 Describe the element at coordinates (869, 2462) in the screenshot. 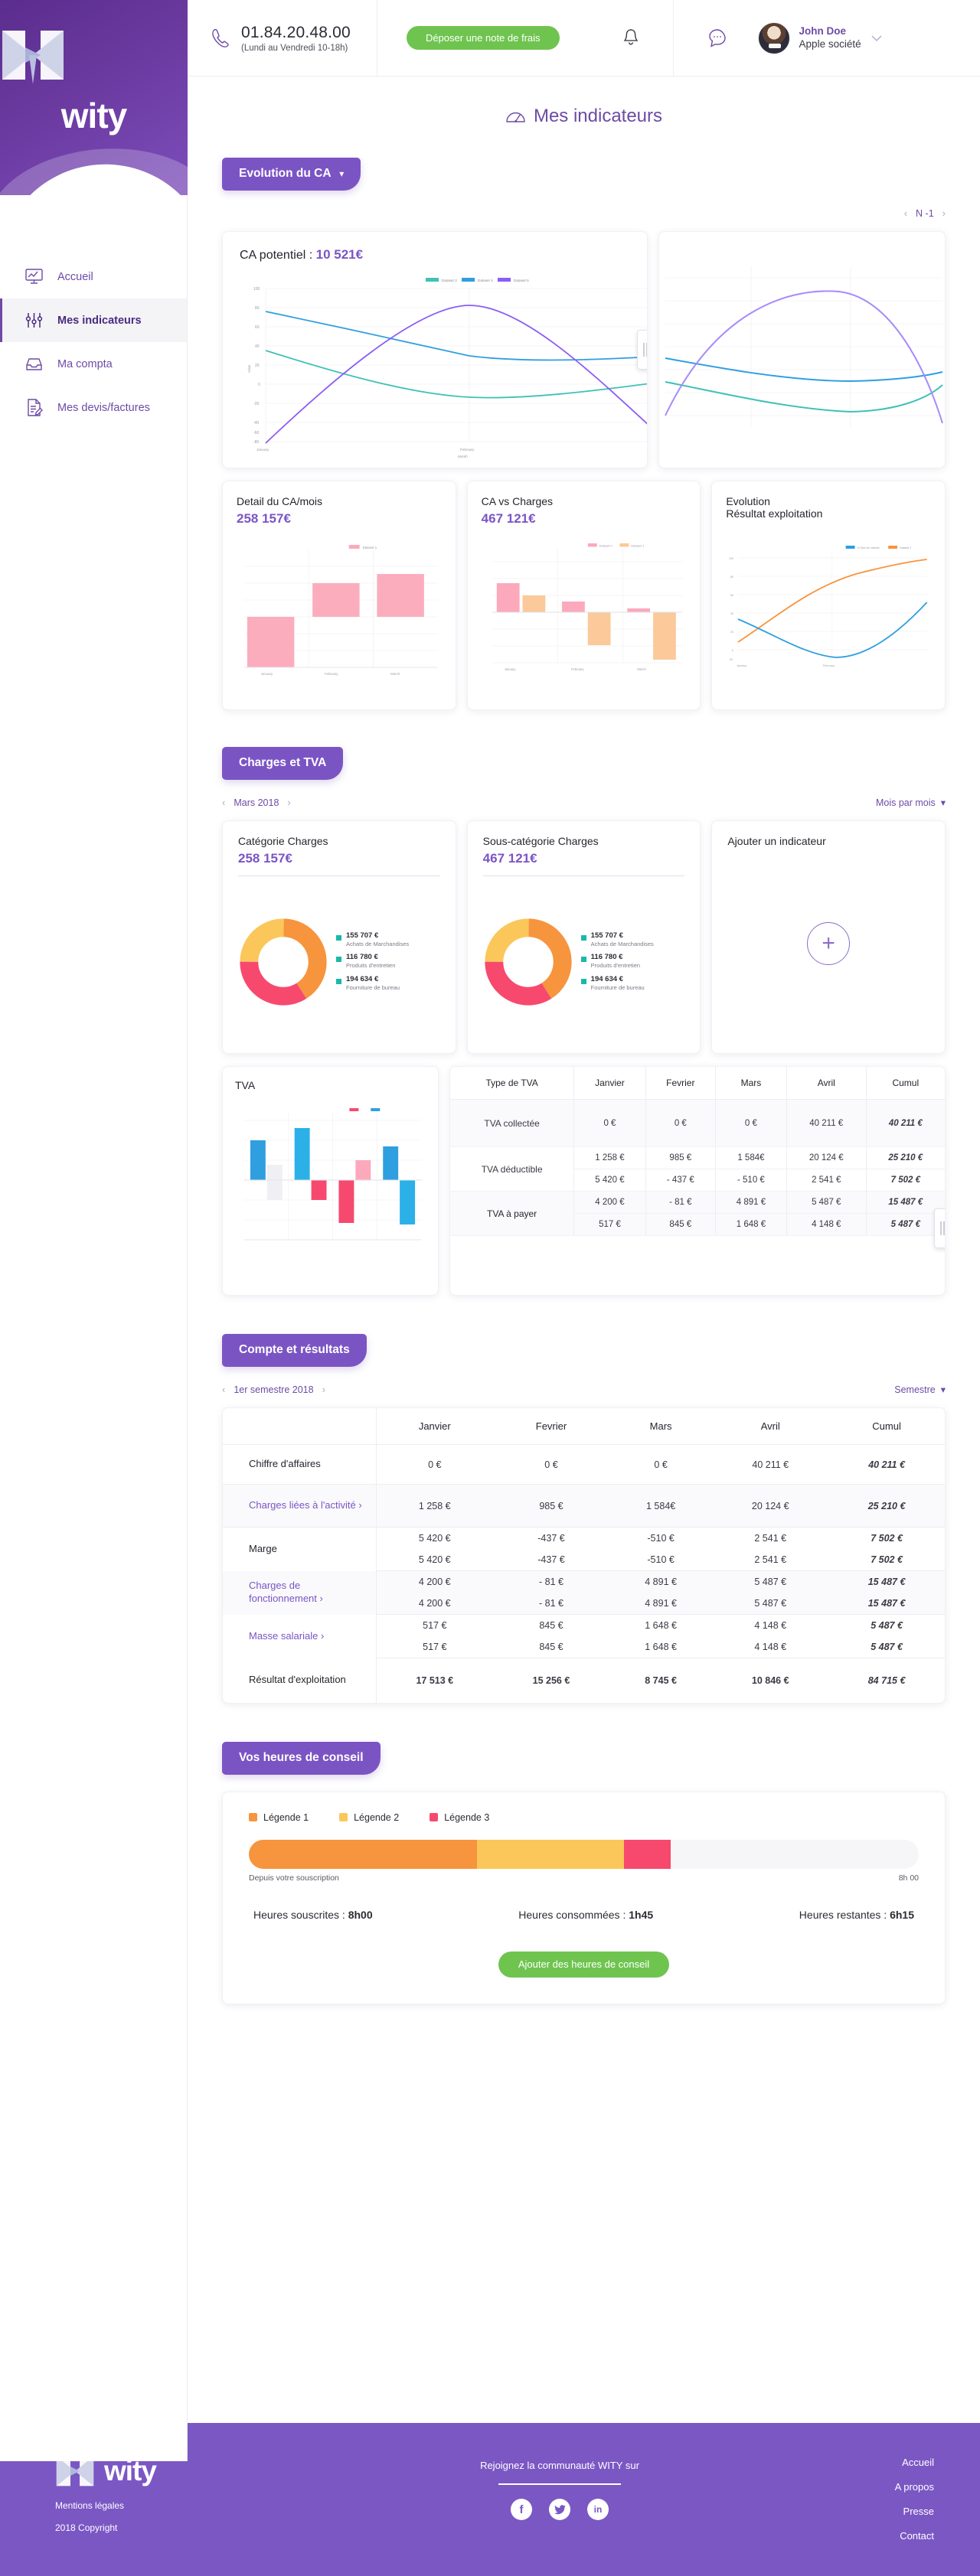

I see `footer-link-accueil: Accueil` at that location.